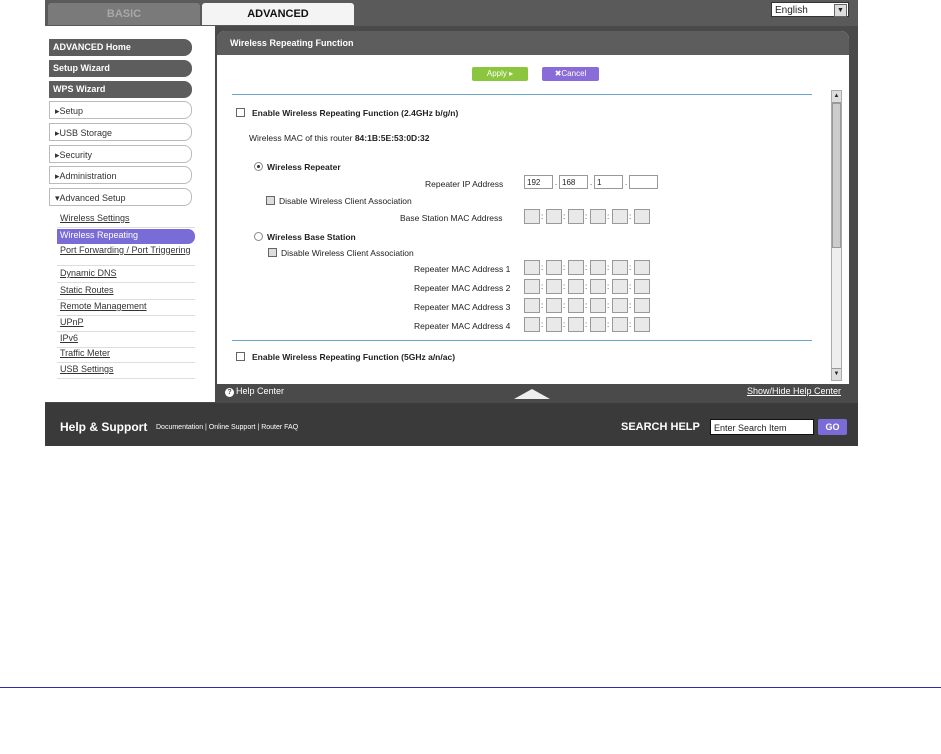 The height and width of the screenshot is (754, 941). I want to click on sidebar-section-administration: ▸Administration, so click(120, 175).